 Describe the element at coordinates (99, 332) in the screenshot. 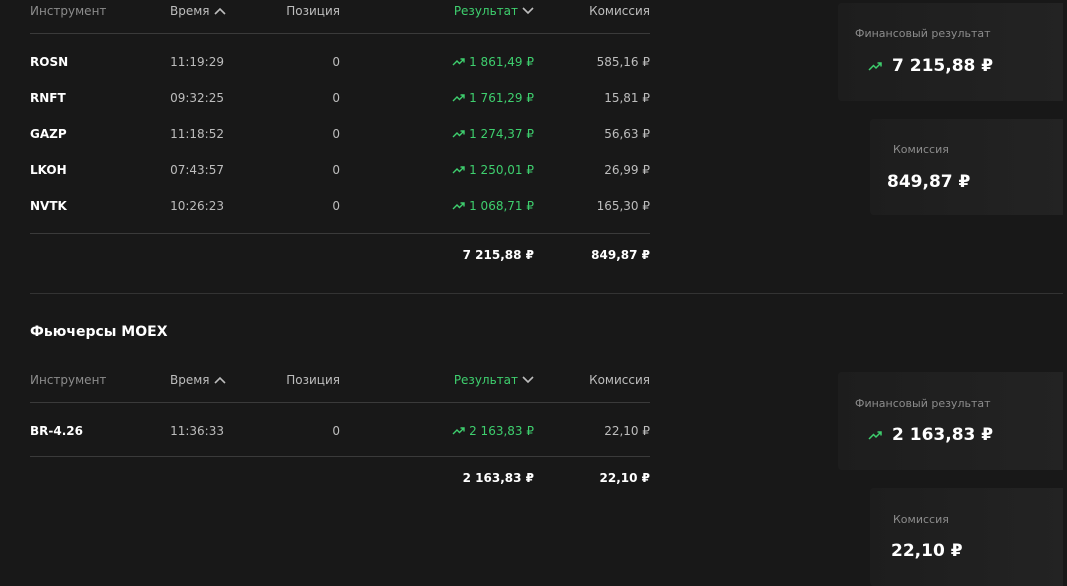

I see `section-title-futures: Фьючерсы MOEX` at that location.